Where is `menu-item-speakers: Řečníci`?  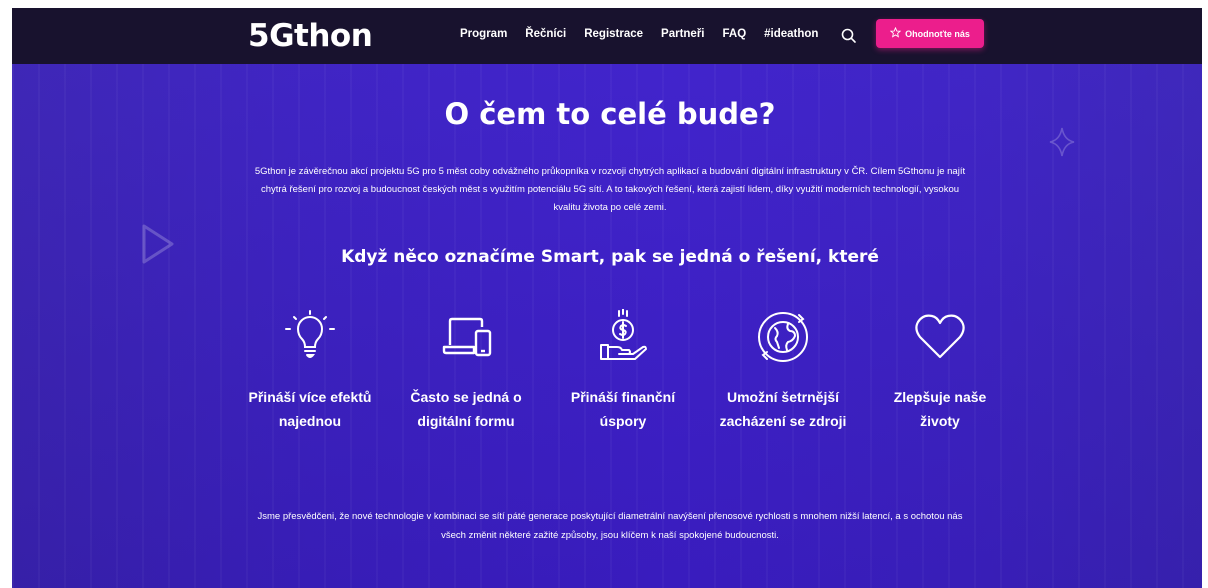
menu-item-speakers: Řečníci is located at coordinates (545, 34).